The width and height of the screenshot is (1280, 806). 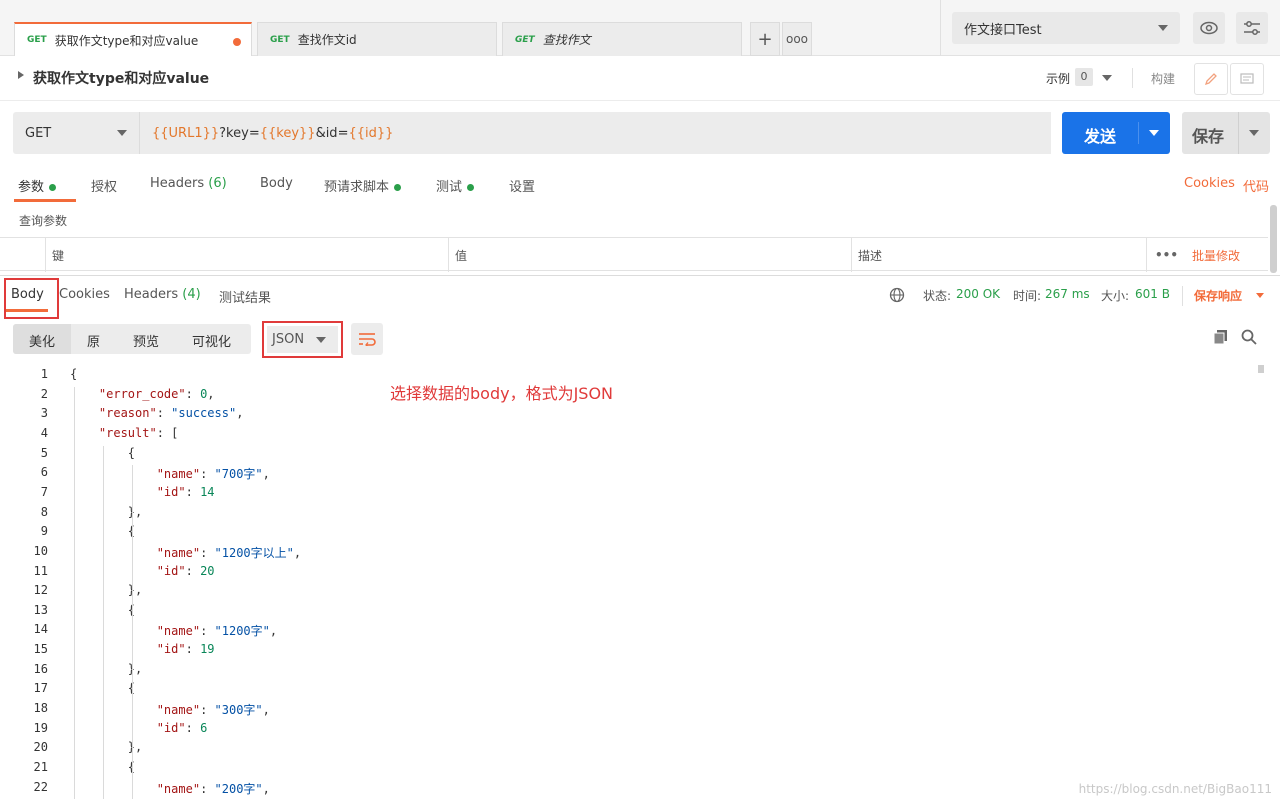 I want to click on expand-triangle-icon, so click(x=21, y=75).